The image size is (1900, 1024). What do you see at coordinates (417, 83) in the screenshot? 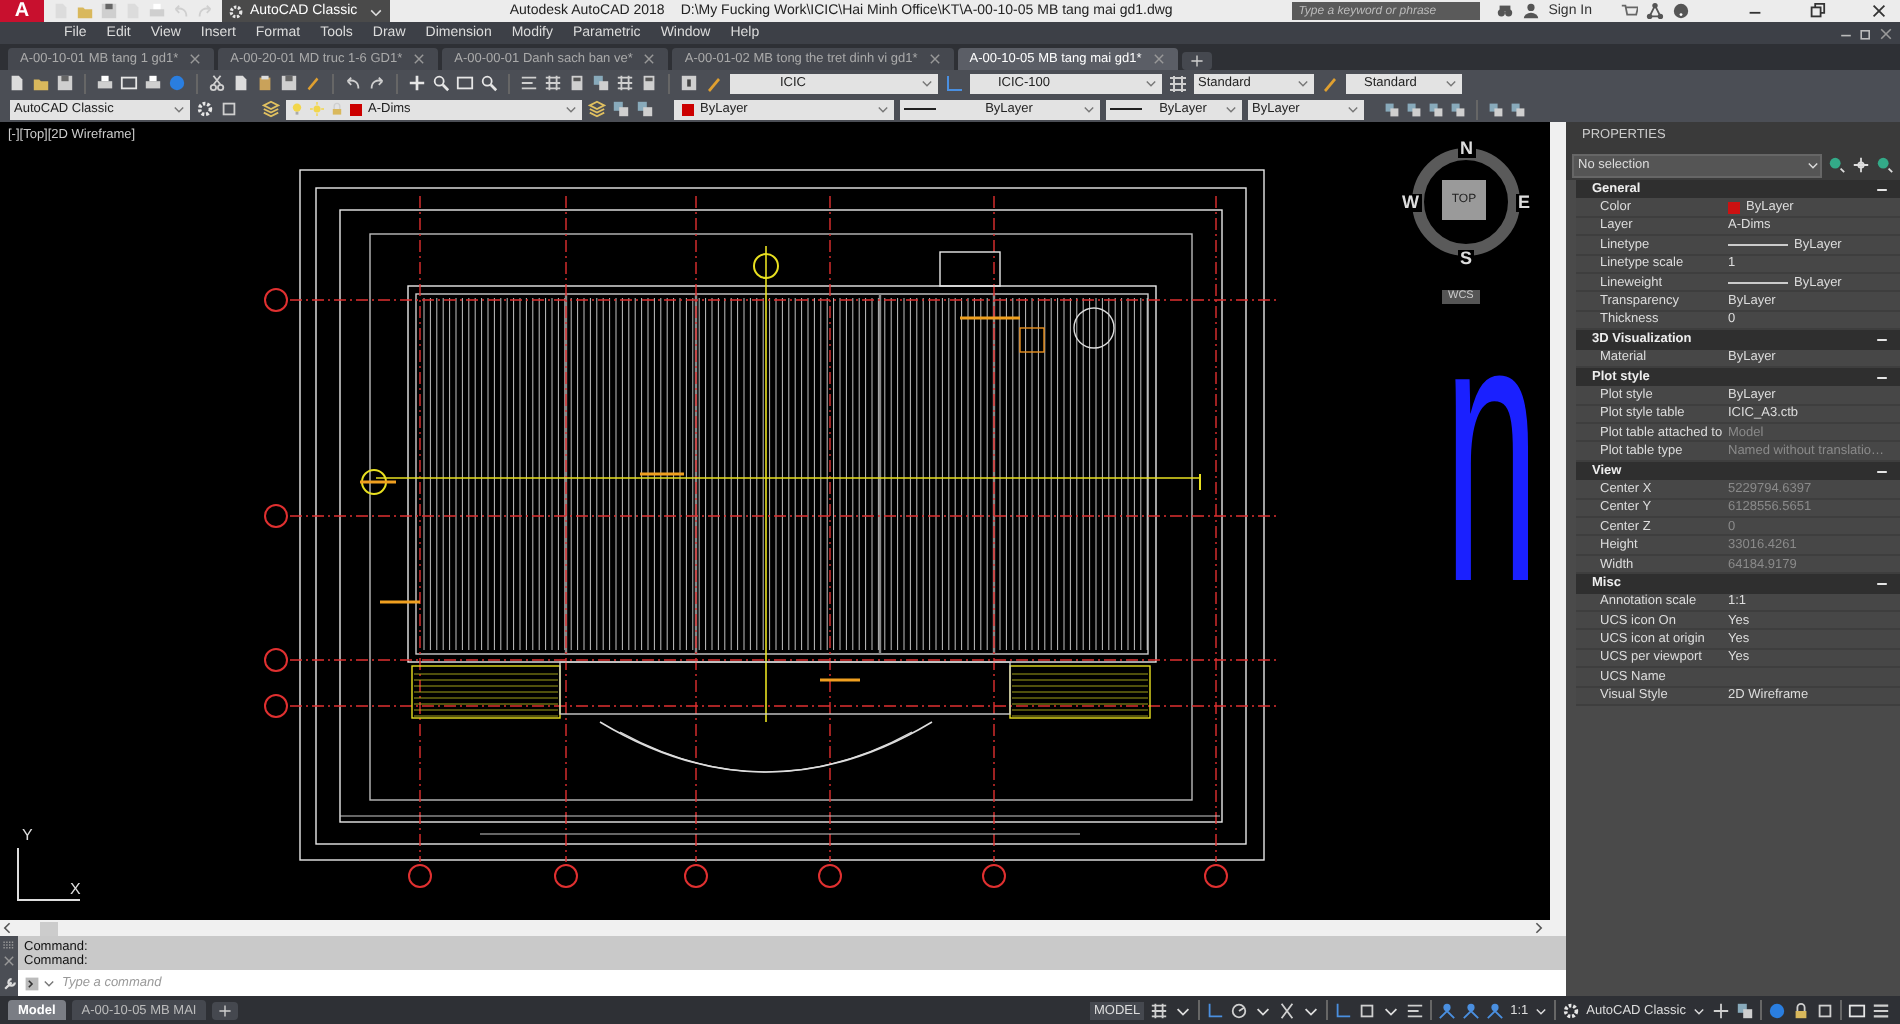
I see `pan-icon` at bounding box center [417, 83].